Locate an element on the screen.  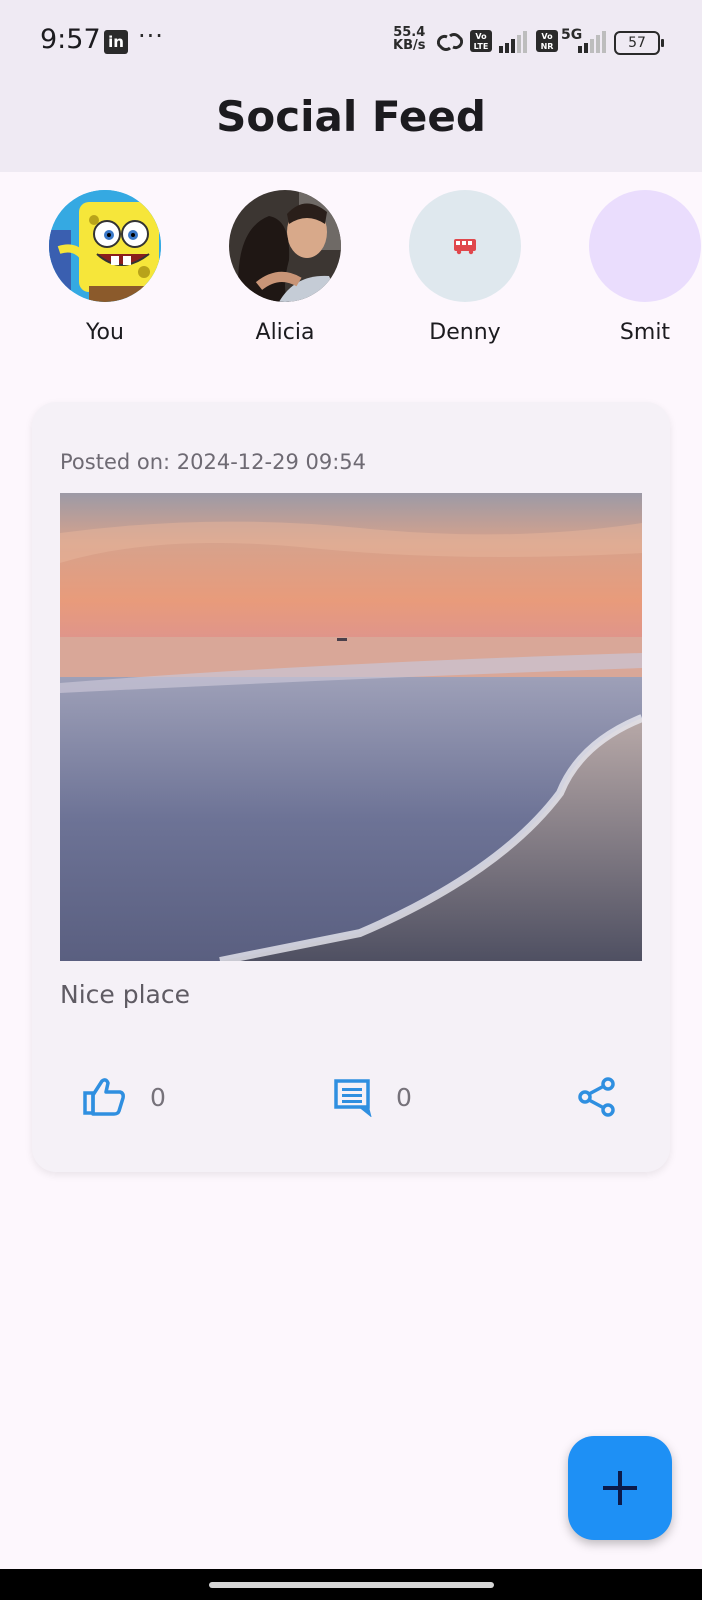
thumbs-up-icon is located at coordinates (104, 1097).